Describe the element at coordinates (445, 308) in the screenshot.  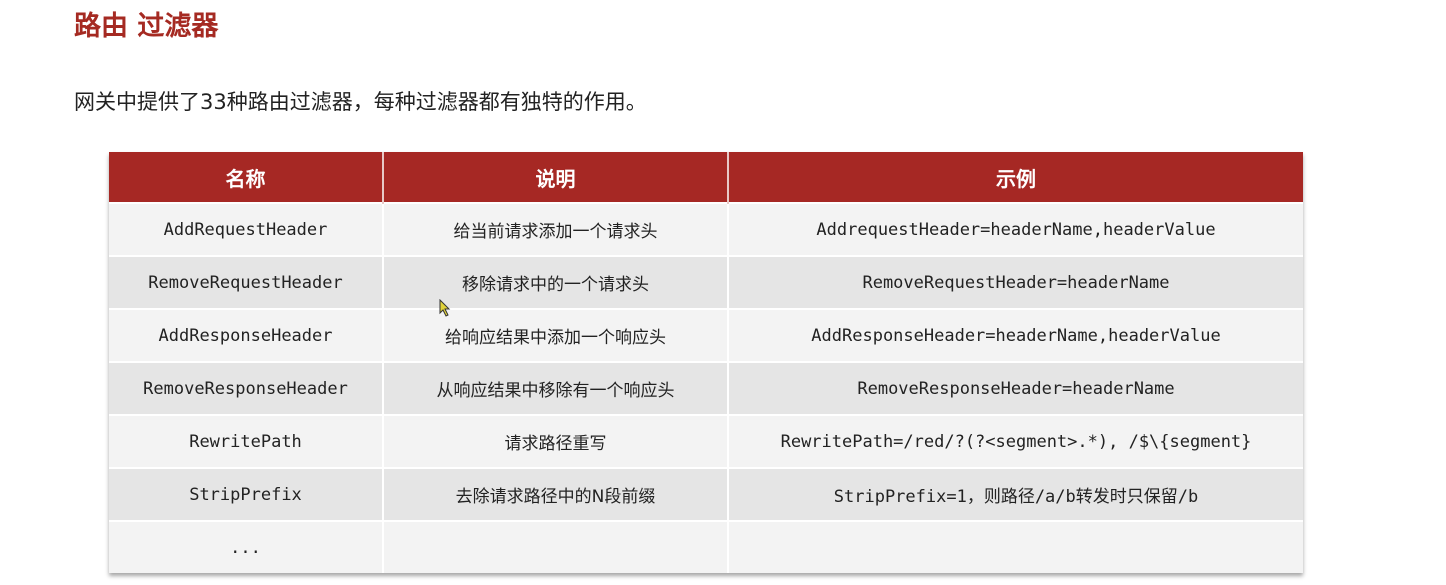
I see `mouse-cursor-icon` at that location.